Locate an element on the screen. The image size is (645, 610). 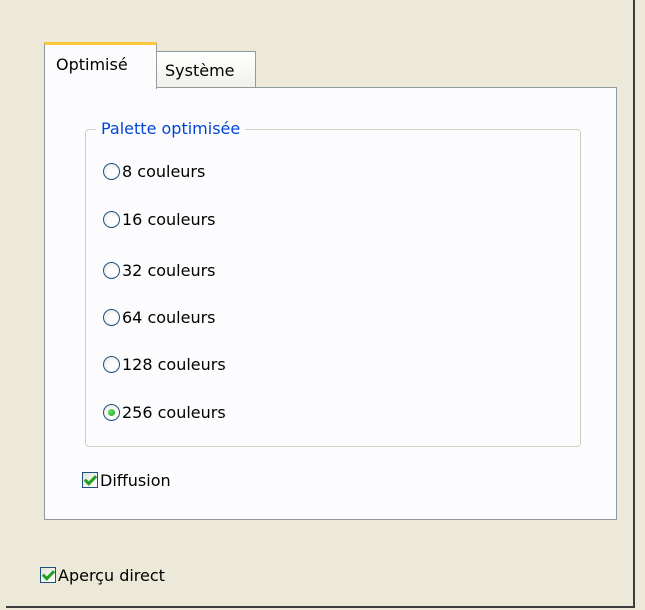
diffusion-checkbox-row: Diffusion is located at coordinates (126, 480).